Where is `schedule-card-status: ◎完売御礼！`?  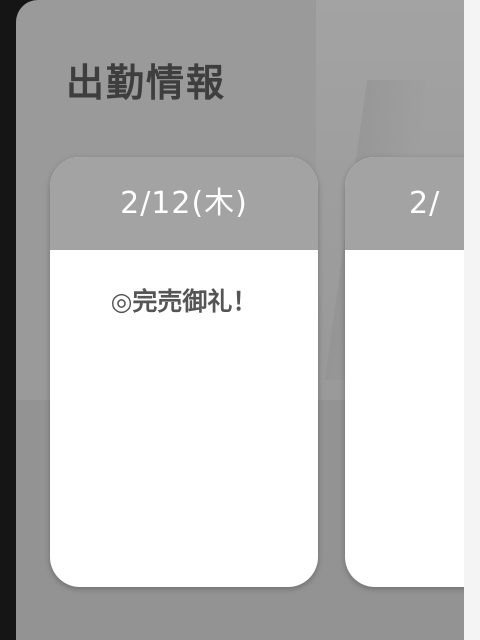 schedule-card-status: ◎完売御礼！ is located at coordinates (184, 301).